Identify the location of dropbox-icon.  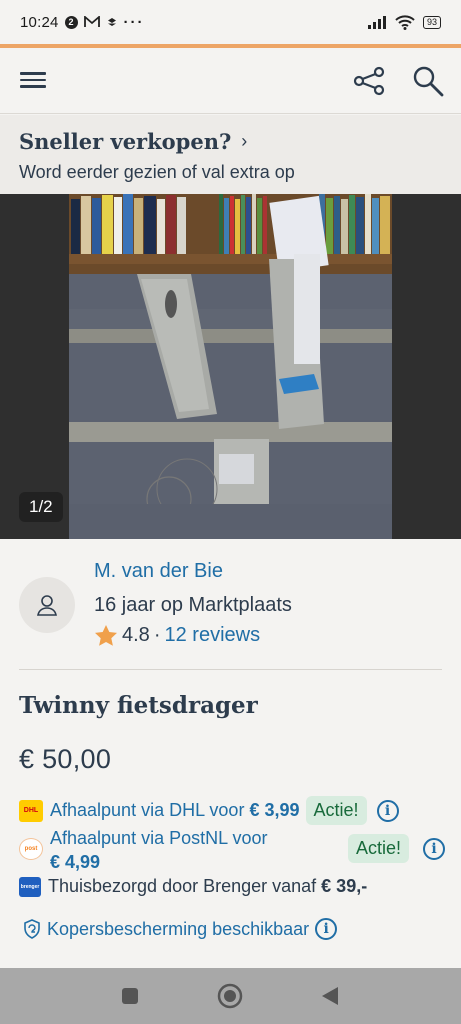
(111, 22).